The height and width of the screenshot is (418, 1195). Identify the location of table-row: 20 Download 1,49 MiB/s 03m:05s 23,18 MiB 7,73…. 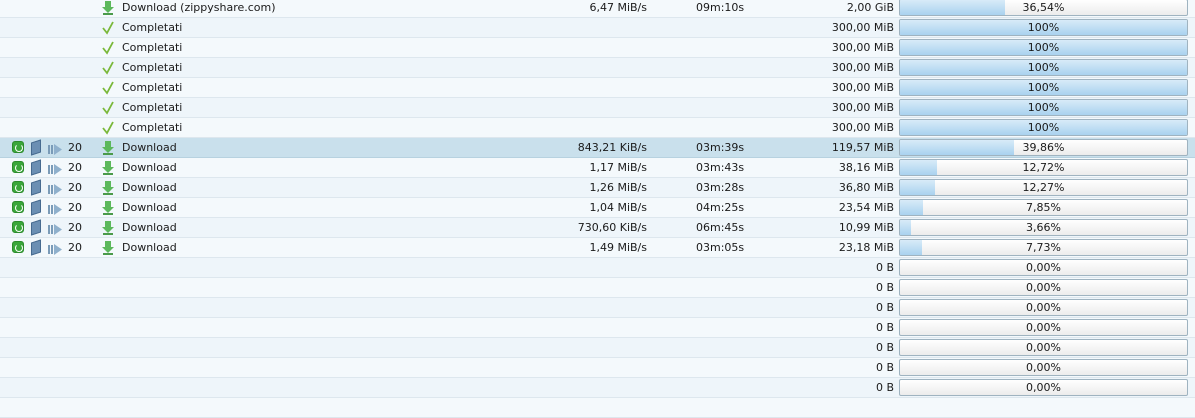
(597, 248).